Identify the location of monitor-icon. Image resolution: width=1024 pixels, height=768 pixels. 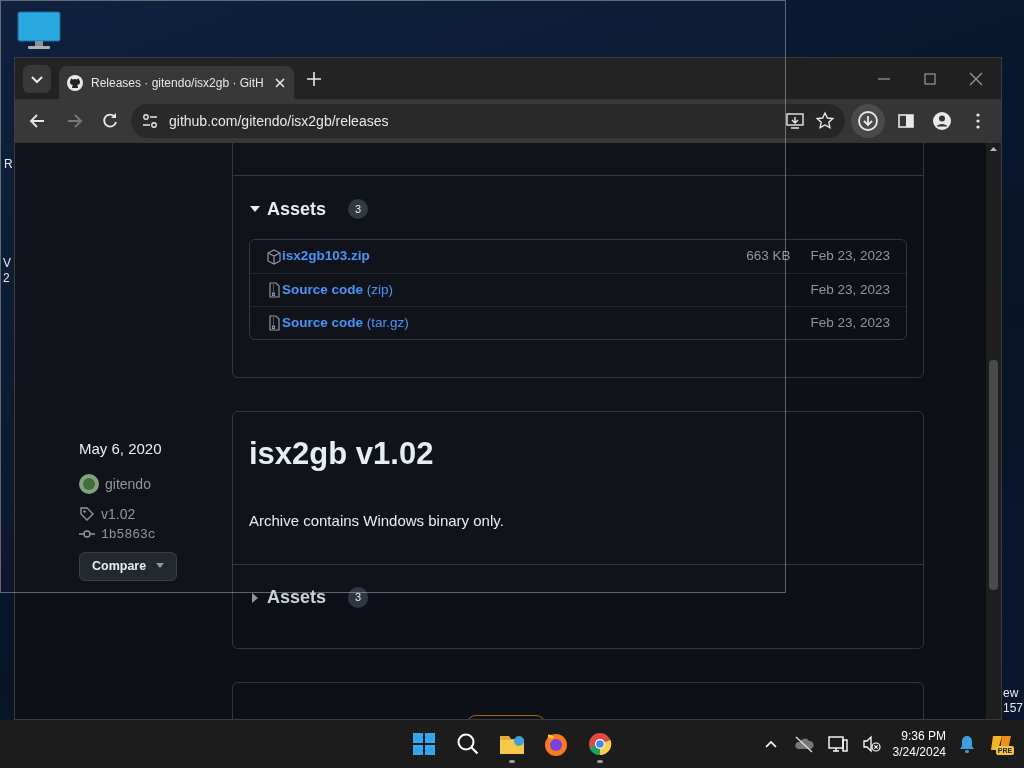
(39, 31).